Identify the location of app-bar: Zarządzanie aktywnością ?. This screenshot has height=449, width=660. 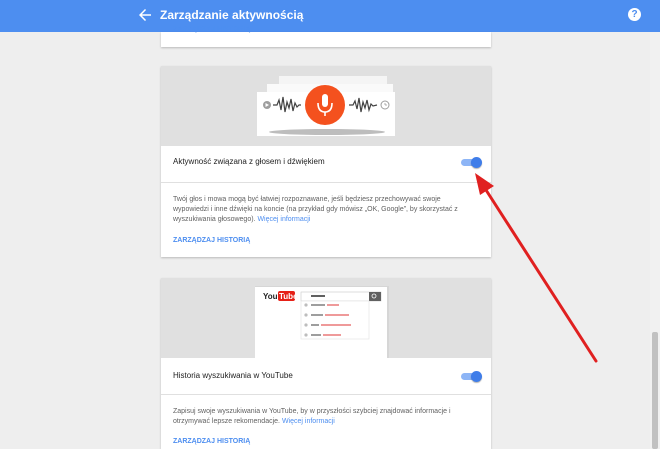
(330, 16).